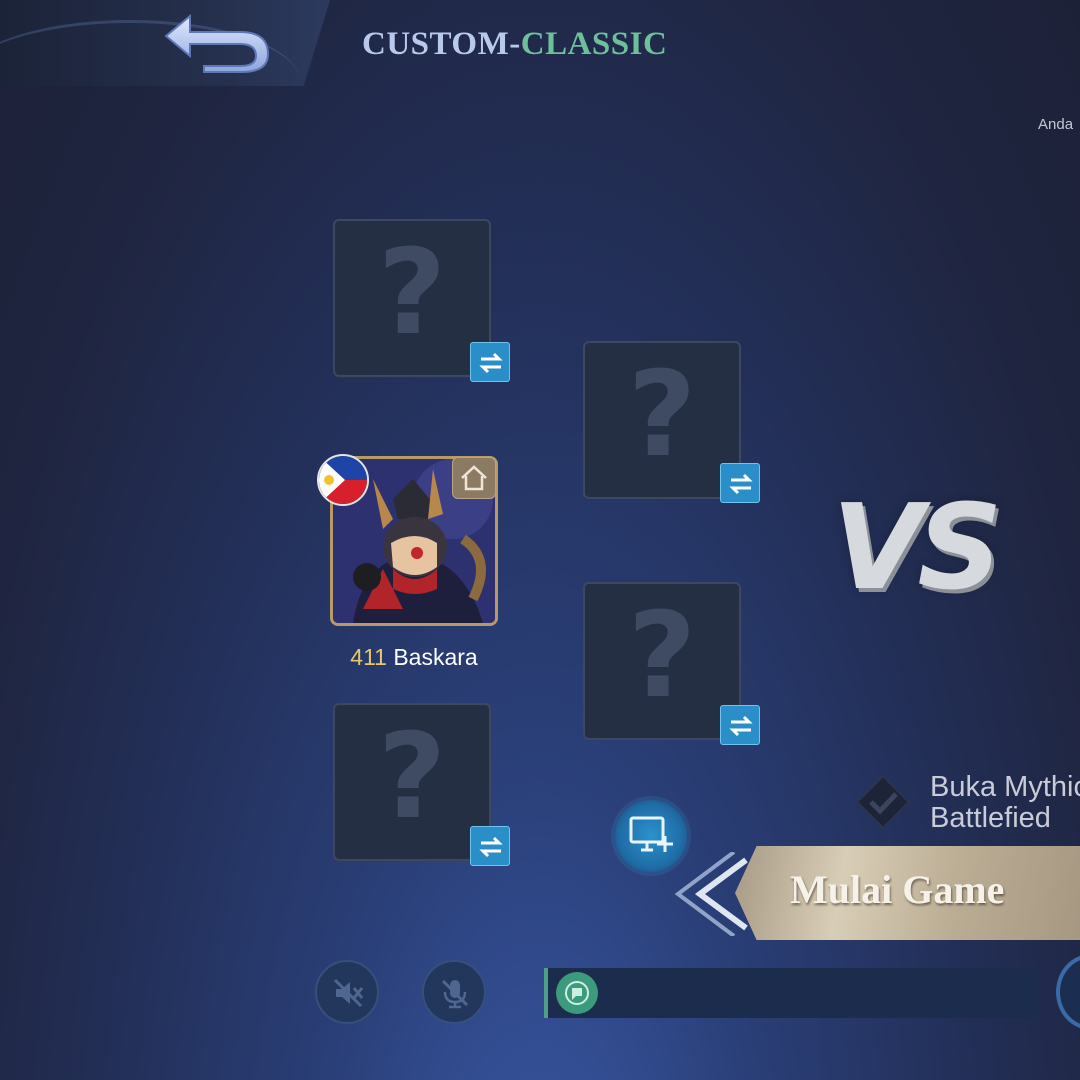 Image resolution: width=1080 pixels, height=1080 pixels. Describe the element at coordinates (435, 657) in the screenshot. I see `player-name: Baskara` at that location.